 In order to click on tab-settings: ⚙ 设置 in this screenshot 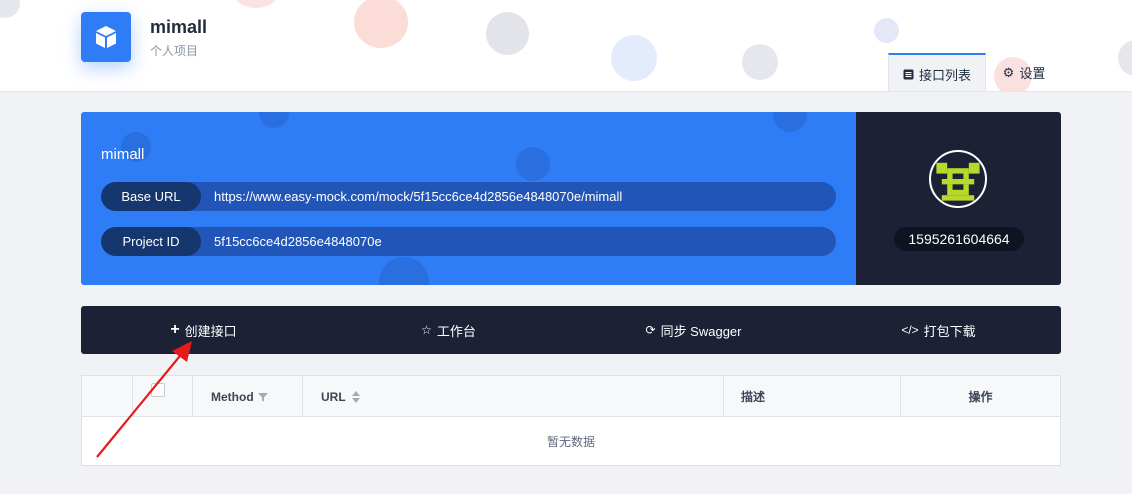, I will do `click(1024, 72)`.